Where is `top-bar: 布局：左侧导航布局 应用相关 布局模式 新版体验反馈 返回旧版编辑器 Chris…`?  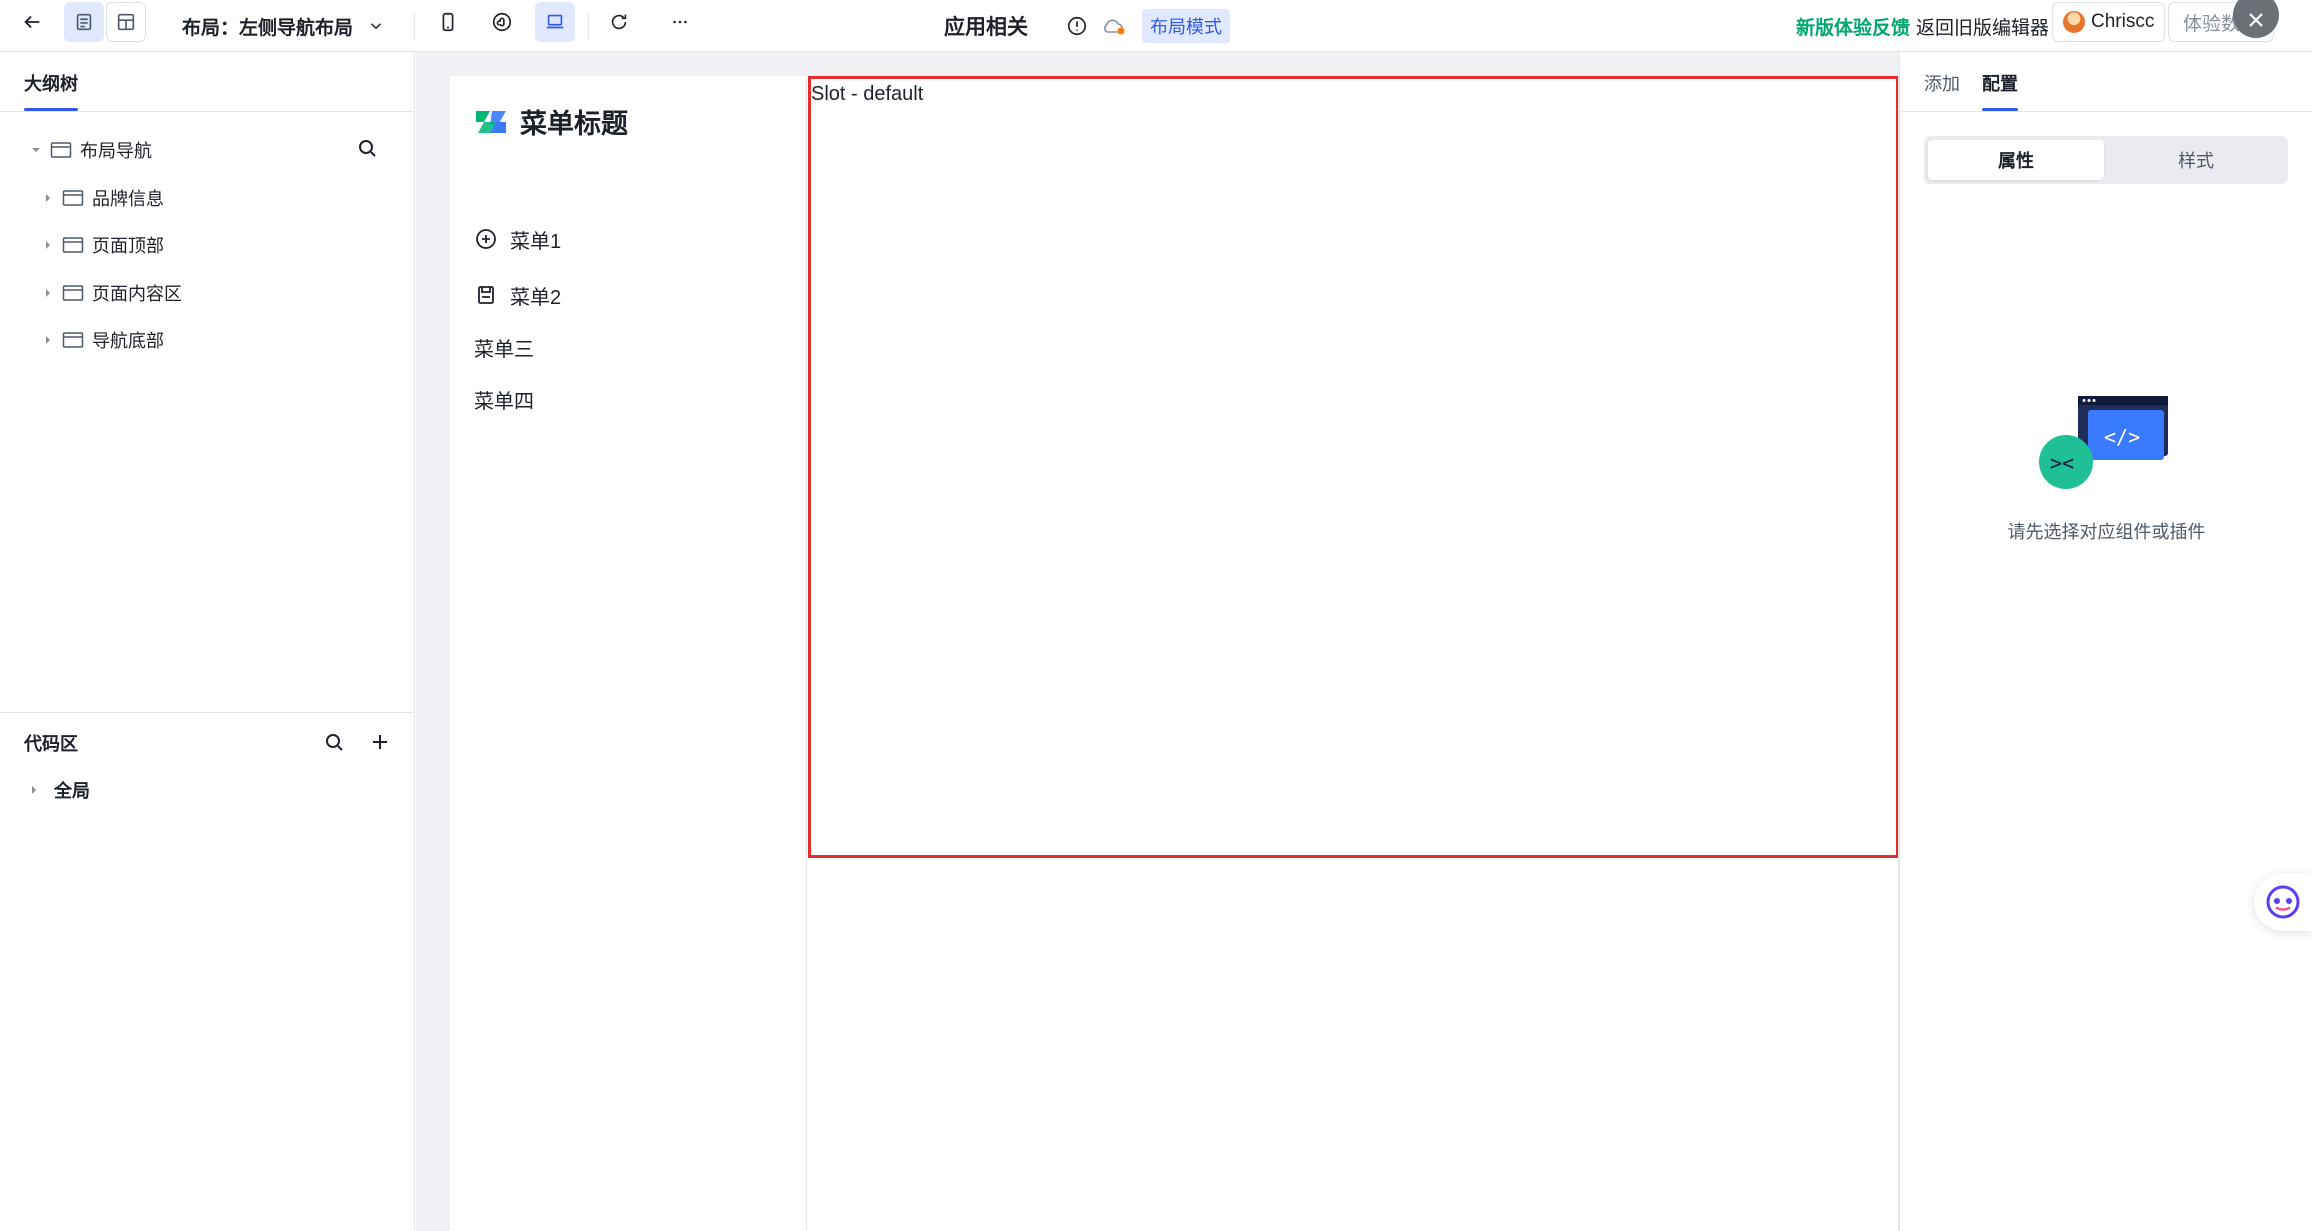 top-bar: 布局：左侧导航布局 应用相关 布局模式 新版体验反馈 返回旧版编辑器 Chris… is located at coordinates (1156, 26).